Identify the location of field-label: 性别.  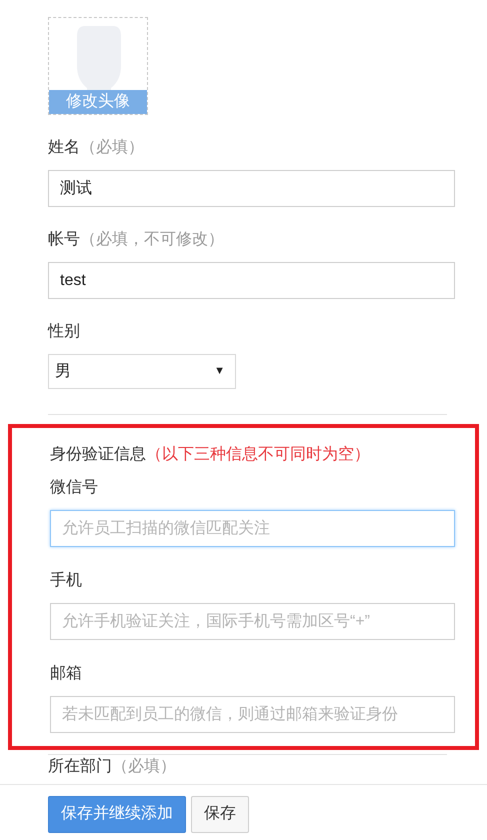
(64, 332).